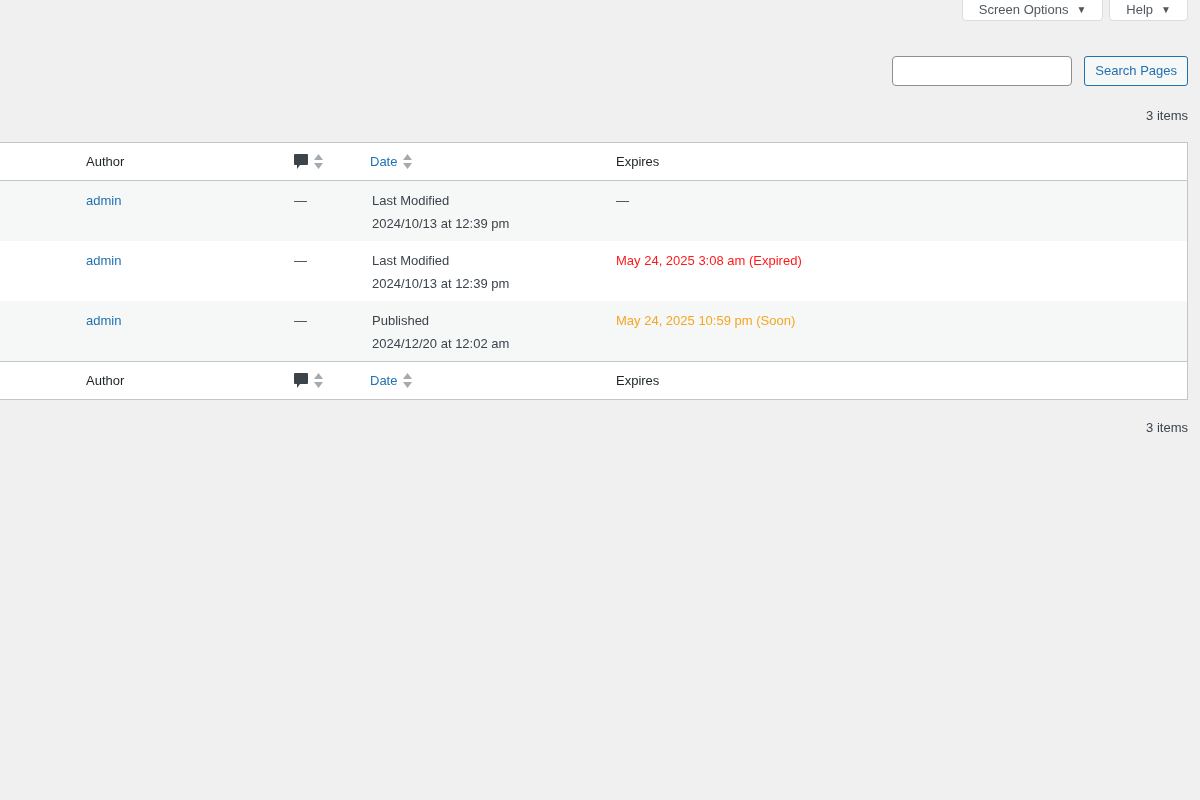 The image size is (1200, 800). I want to click on expiry-date: May 24, 2025 3:08 am (Expired), so click(709, 260).